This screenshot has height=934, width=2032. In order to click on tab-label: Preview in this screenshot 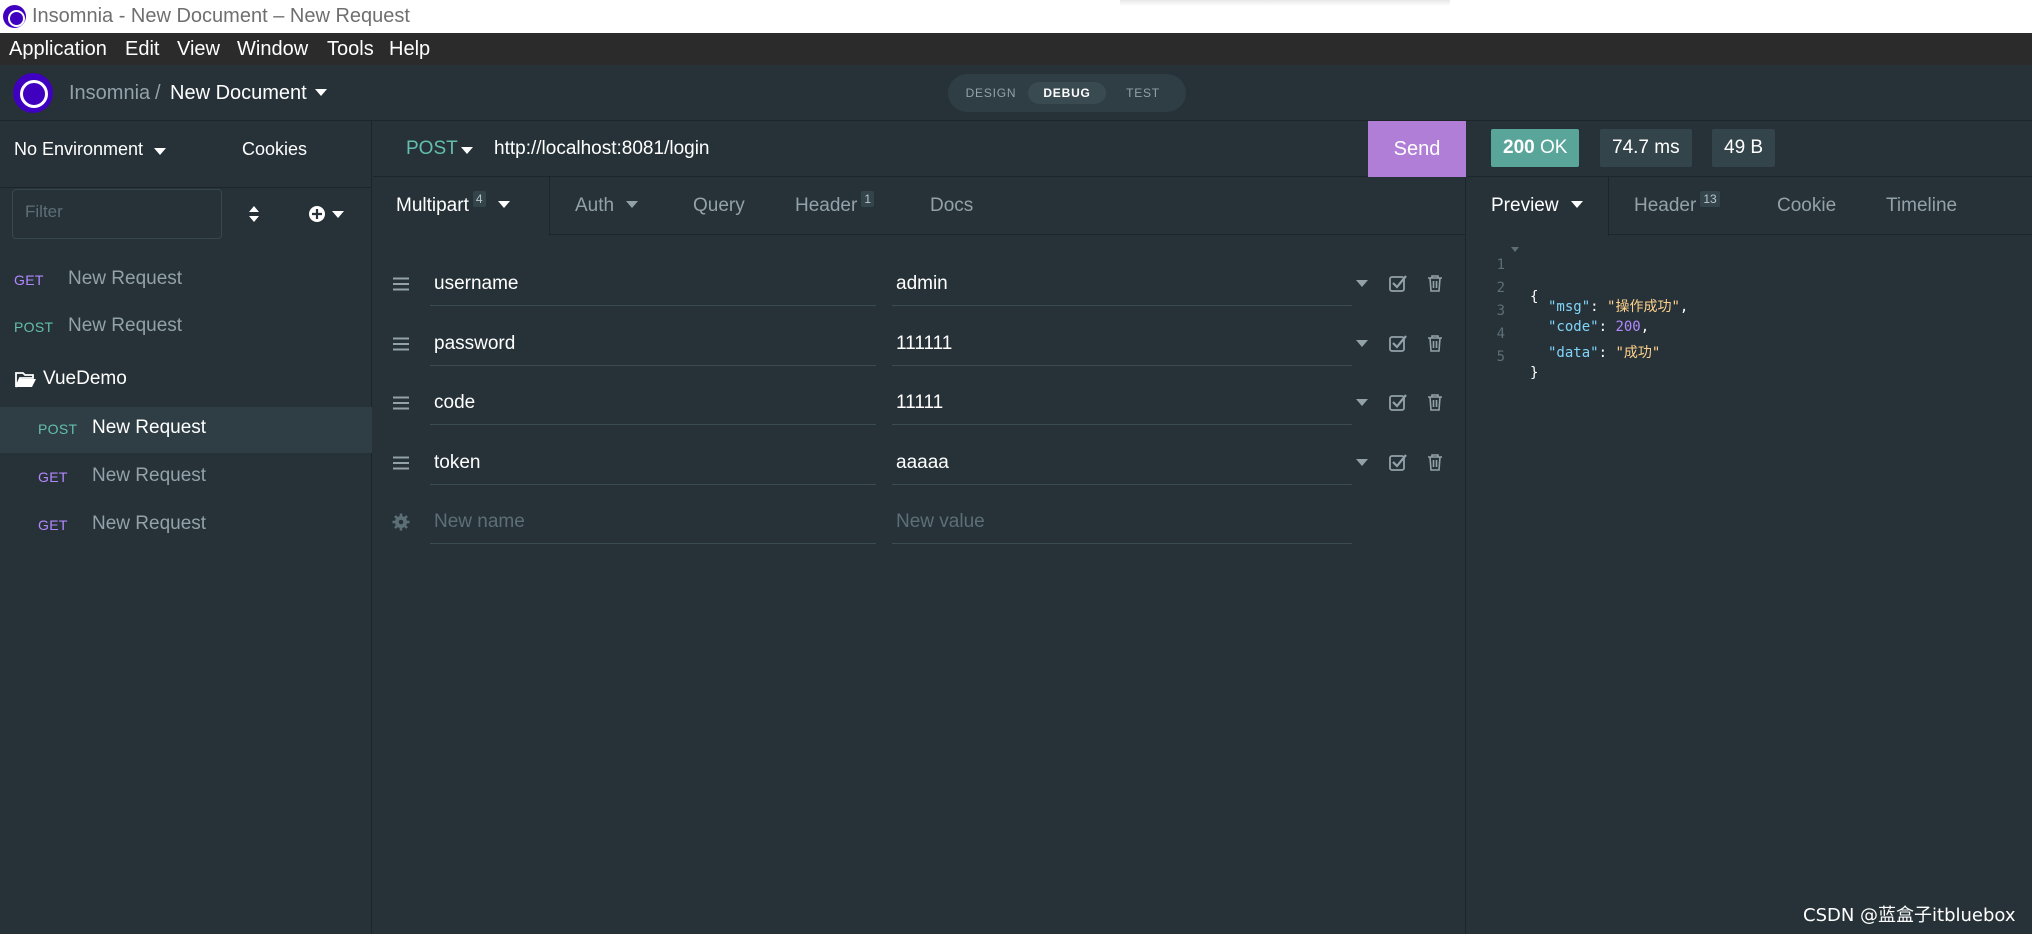, I will do `click(1525, 205)`.